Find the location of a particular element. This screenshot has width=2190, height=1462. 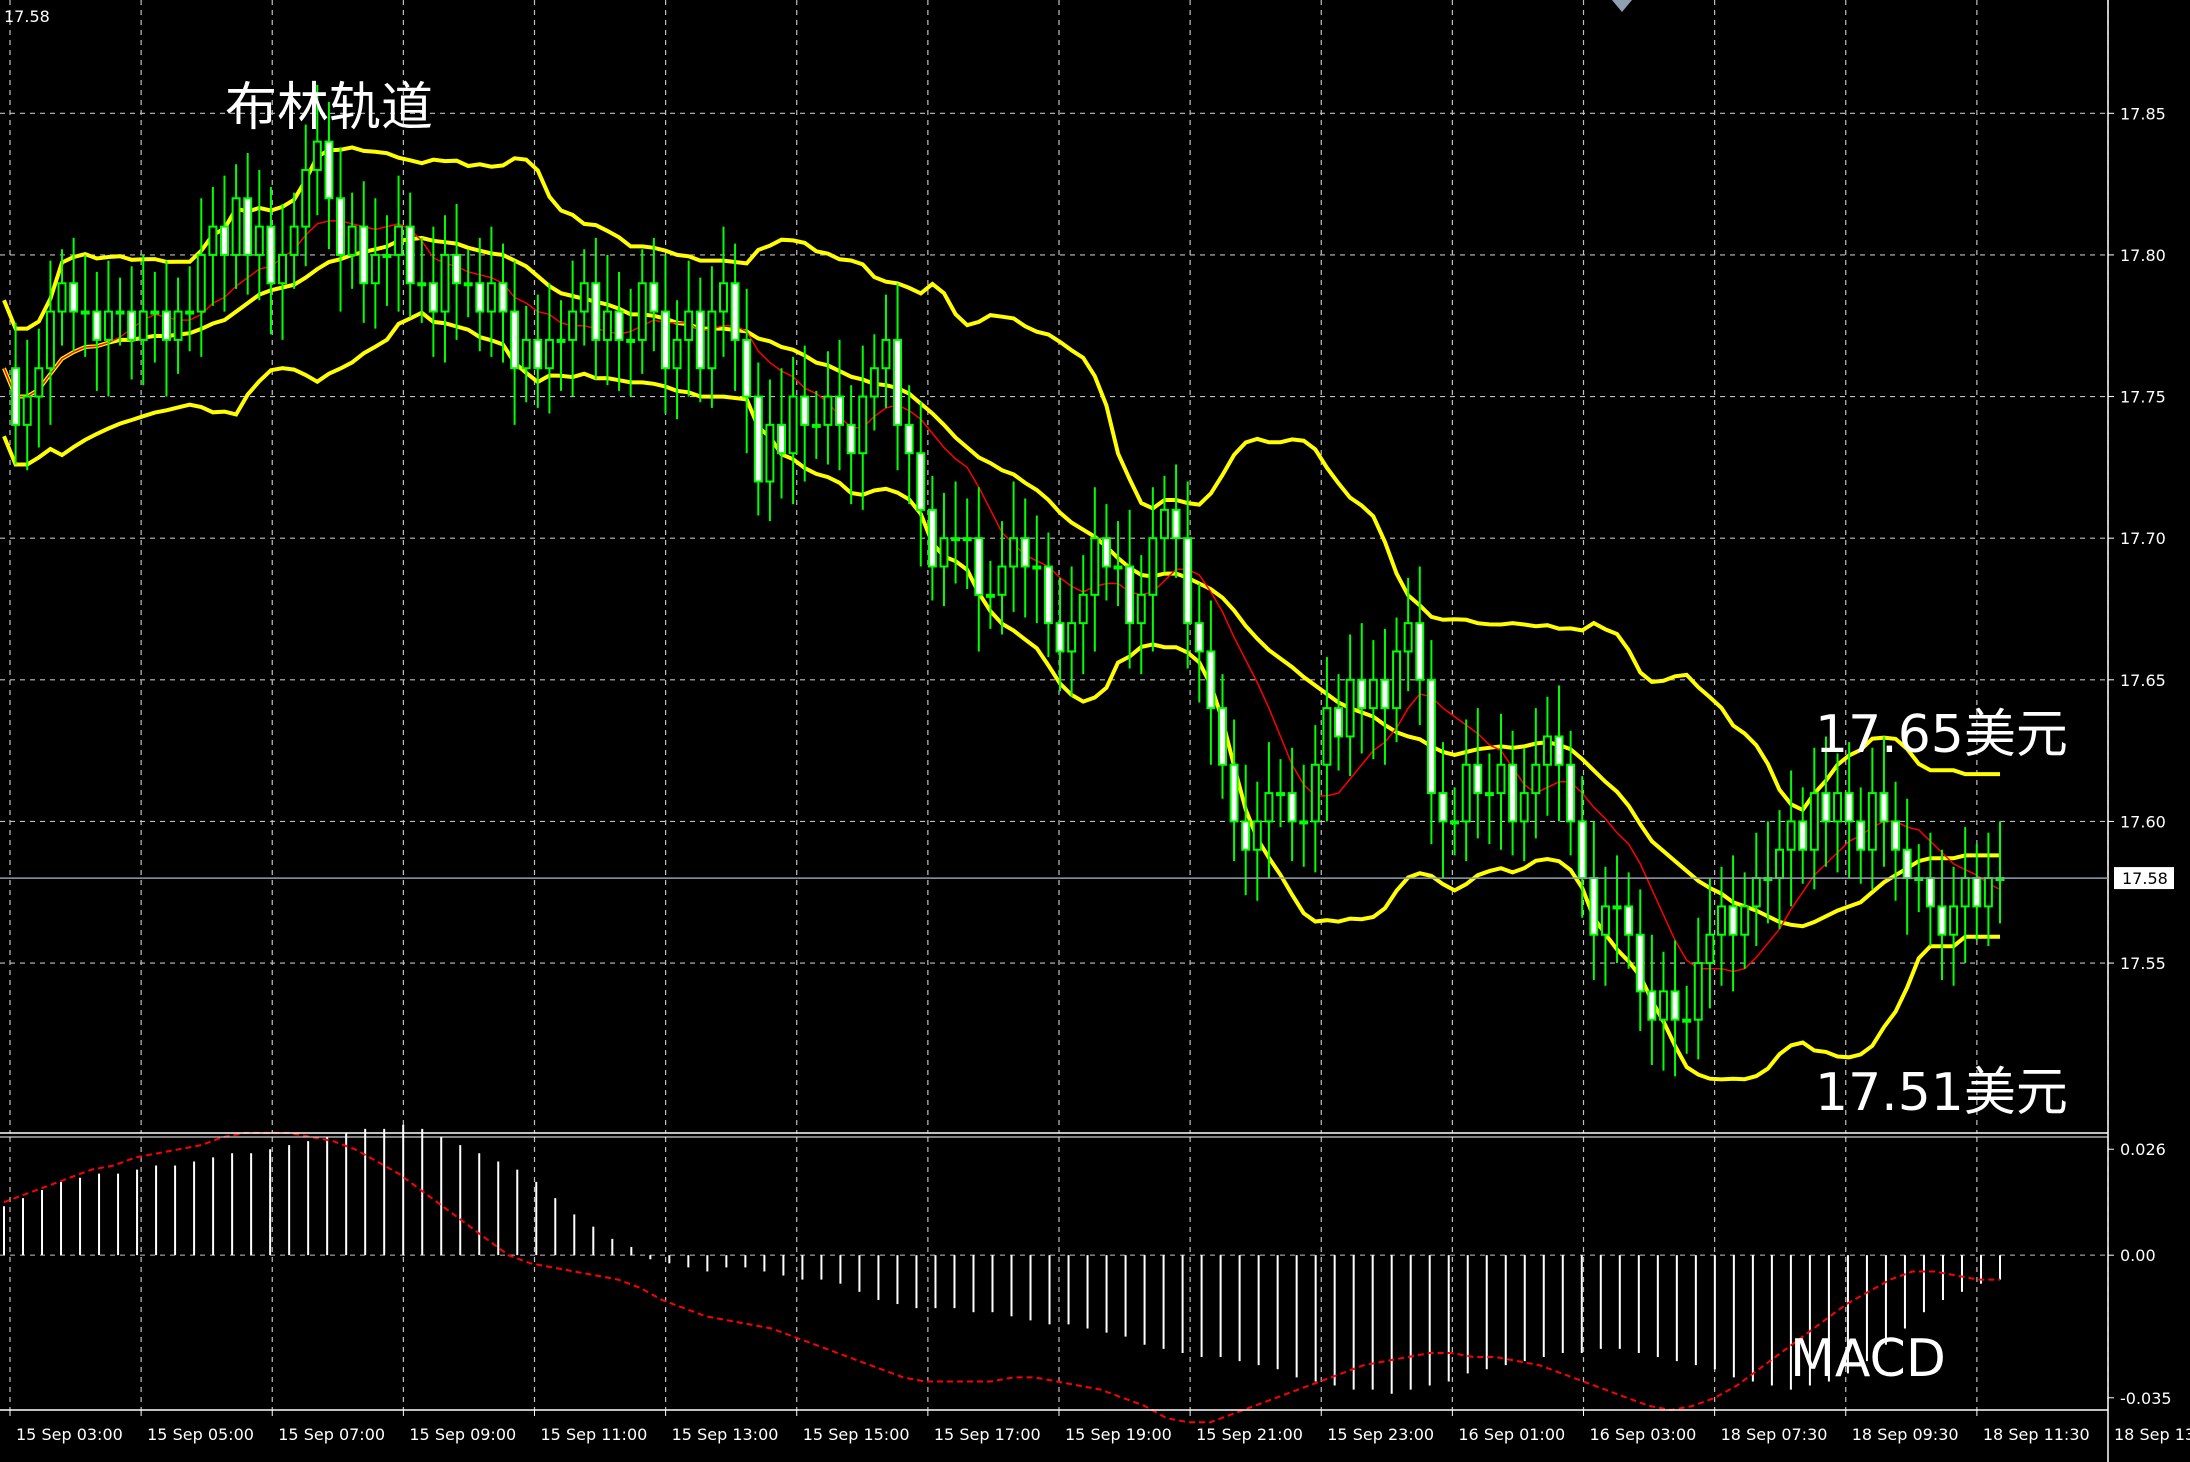

y-tick-label: 17.65 is located at coordinates (2143, 680).